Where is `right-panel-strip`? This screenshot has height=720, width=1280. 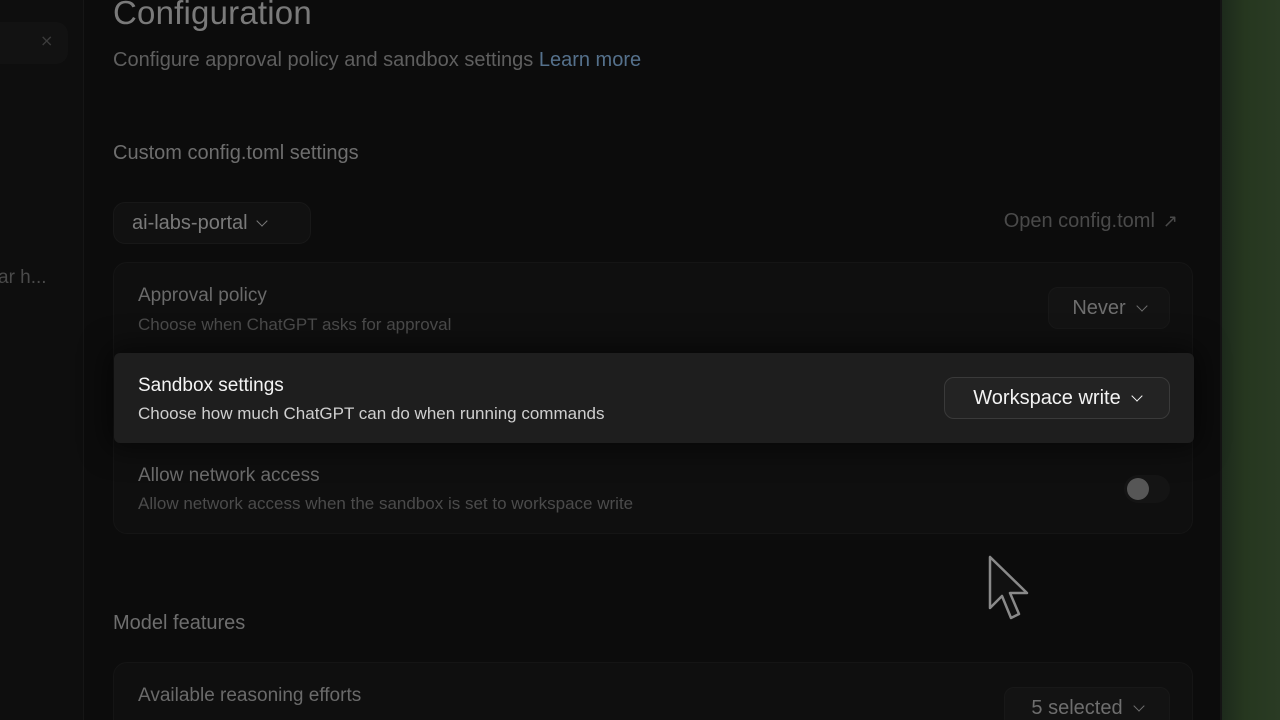
right-panel-strip is located at coordinates (1251, 360).